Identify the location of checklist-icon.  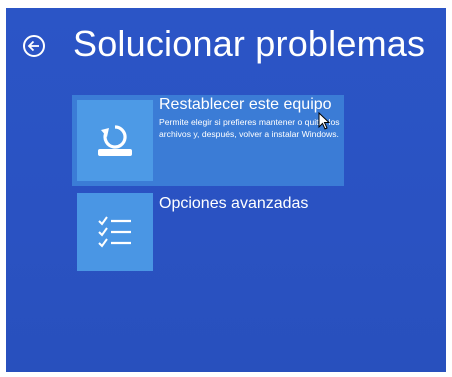
(114, 232).